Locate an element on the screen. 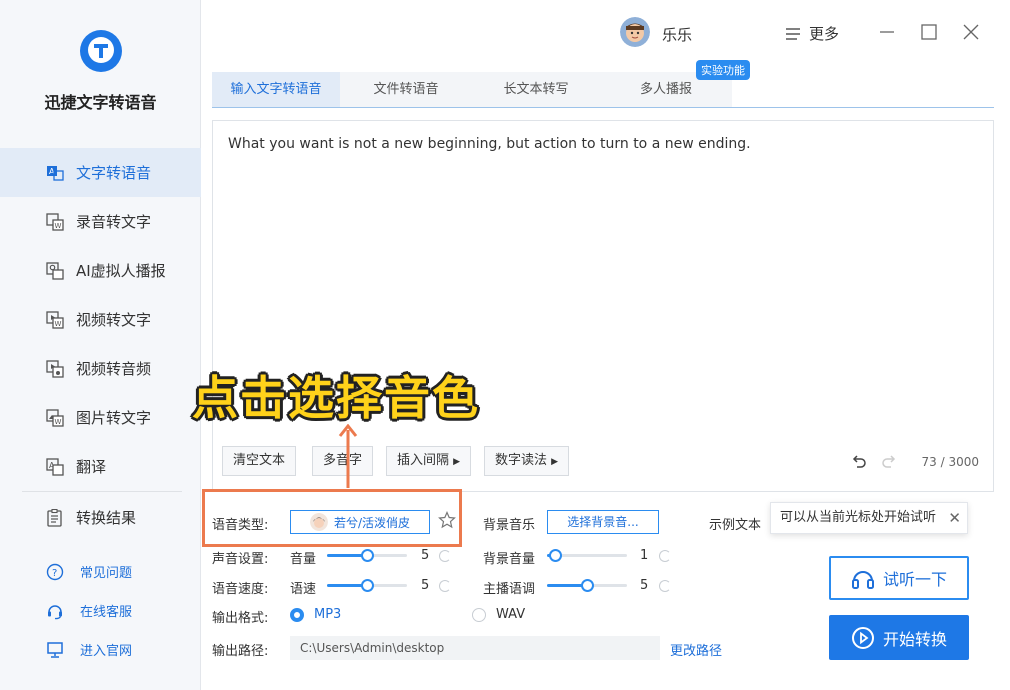  speed-slider is located at coordinates (367, 585).